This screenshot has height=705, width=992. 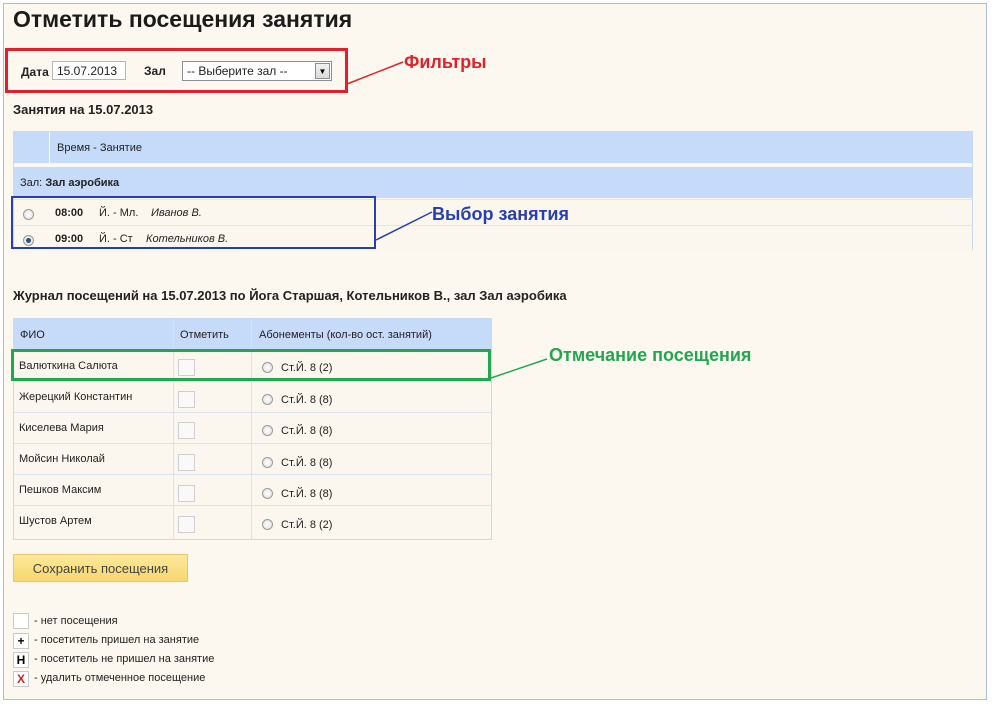 I want to click on lessons-title: Занятия на 15.07.2013, so click(x=83, y=109).